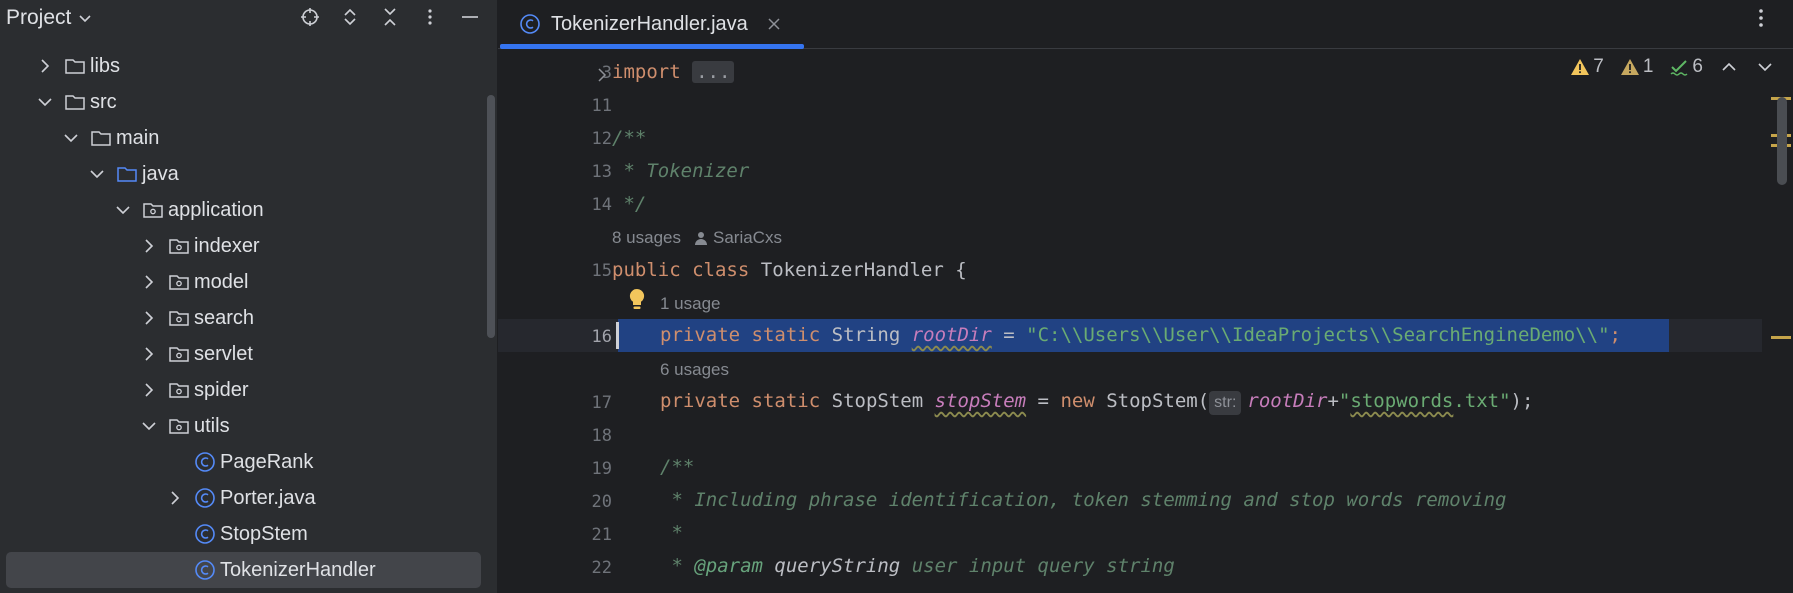 The image size is (1793, 593). I want to click on typos-count: 6, so click(1686, 67).